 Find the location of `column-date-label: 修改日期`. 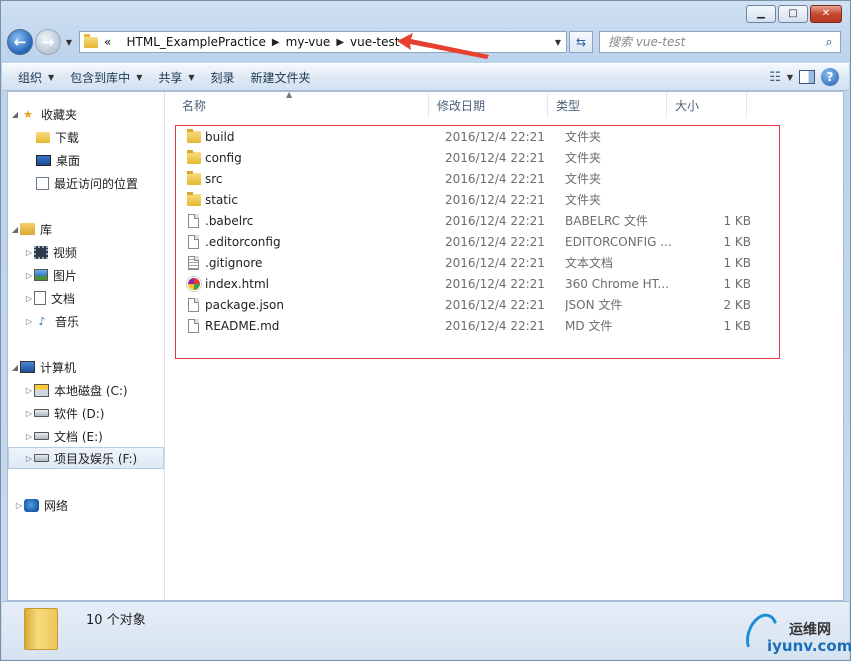

column-date-label: 修改日期 is located at coordinates (461, 105).